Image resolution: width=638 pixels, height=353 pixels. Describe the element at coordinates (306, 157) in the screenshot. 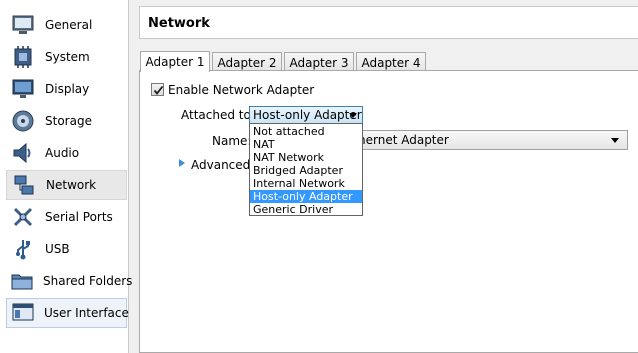

I see `dropdown-option: NAT Network` at that location.